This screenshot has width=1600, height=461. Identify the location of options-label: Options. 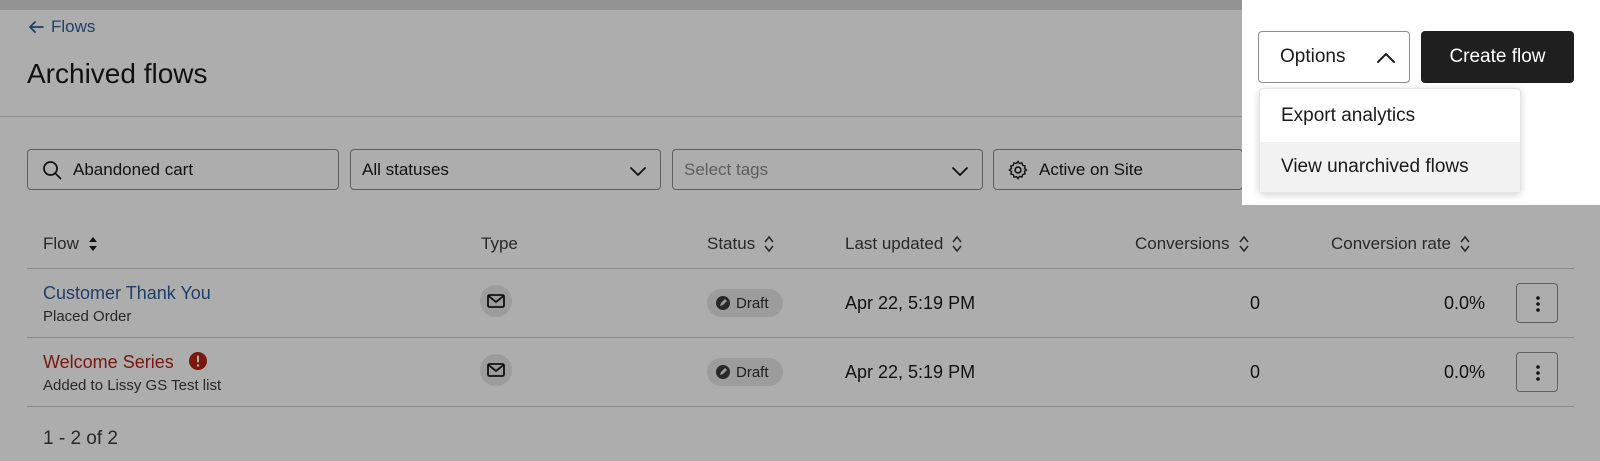
(1313, 56).